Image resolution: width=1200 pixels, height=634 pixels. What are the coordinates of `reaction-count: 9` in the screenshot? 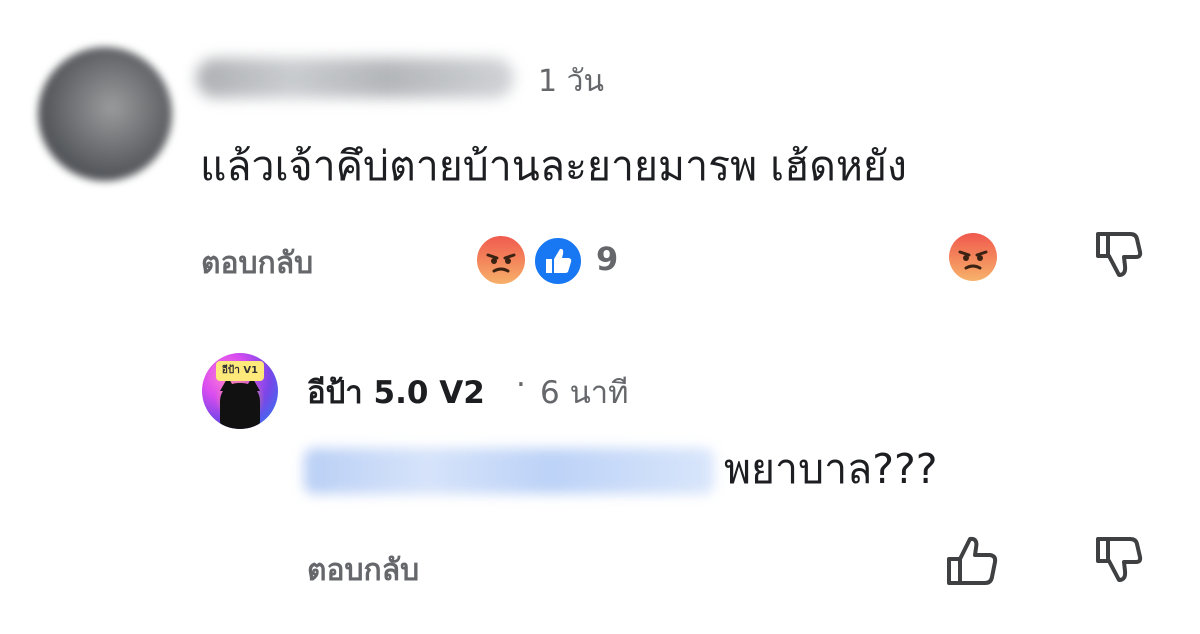 It's located at (607, 259).